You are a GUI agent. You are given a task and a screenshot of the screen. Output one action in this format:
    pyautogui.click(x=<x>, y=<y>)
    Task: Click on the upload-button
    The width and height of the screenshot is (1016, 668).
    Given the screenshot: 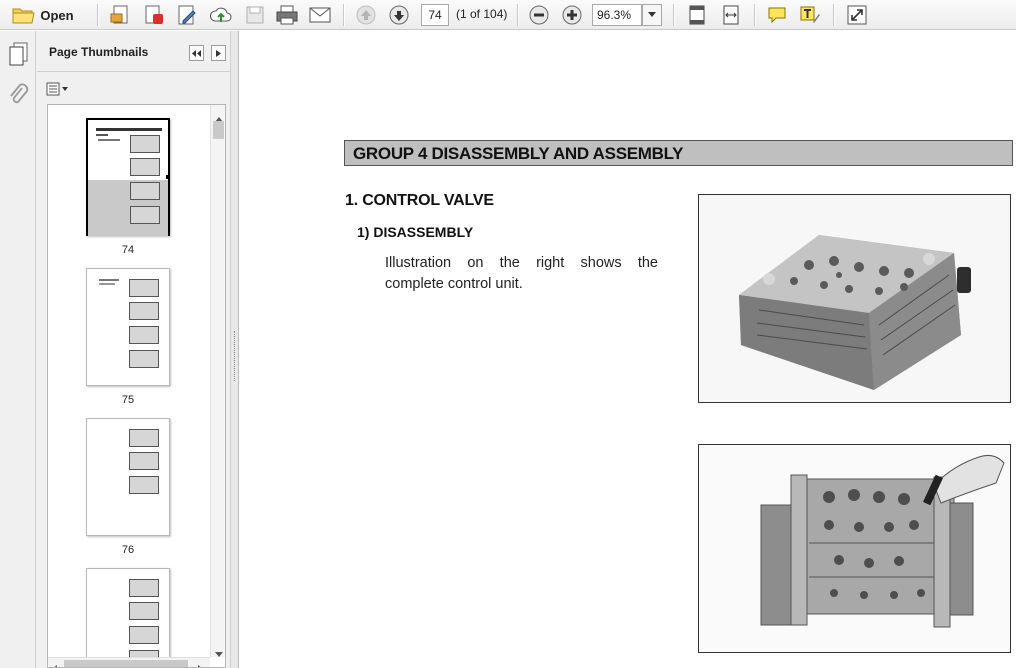 What is the action you would take?
    pyautogui.click(x=221, y=15)
    